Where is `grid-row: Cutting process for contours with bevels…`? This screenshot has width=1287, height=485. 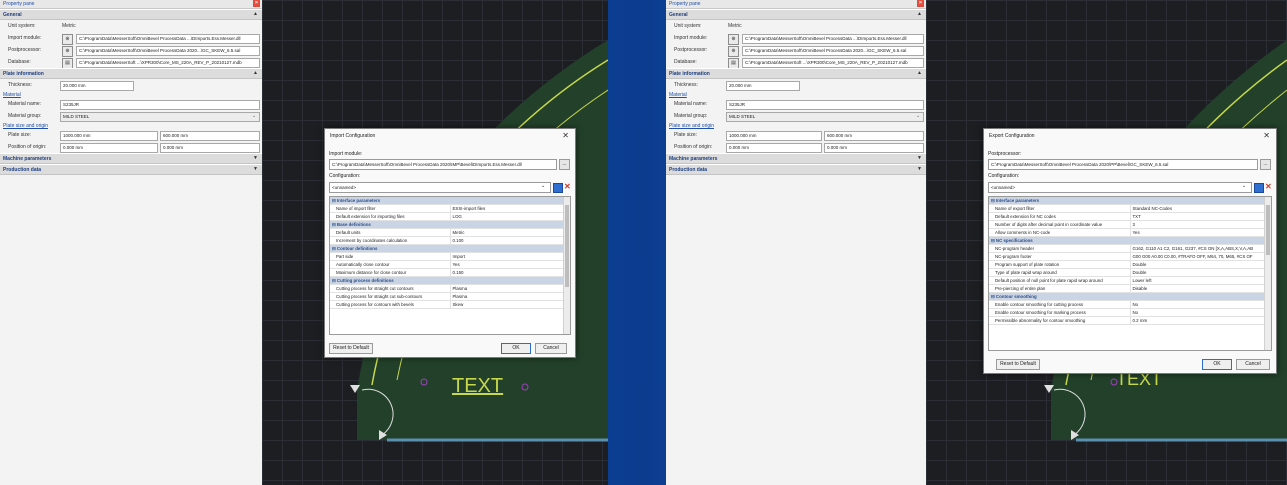
grid-row: Cutting process for contours with bevels… is located at coordinates (450, 304).